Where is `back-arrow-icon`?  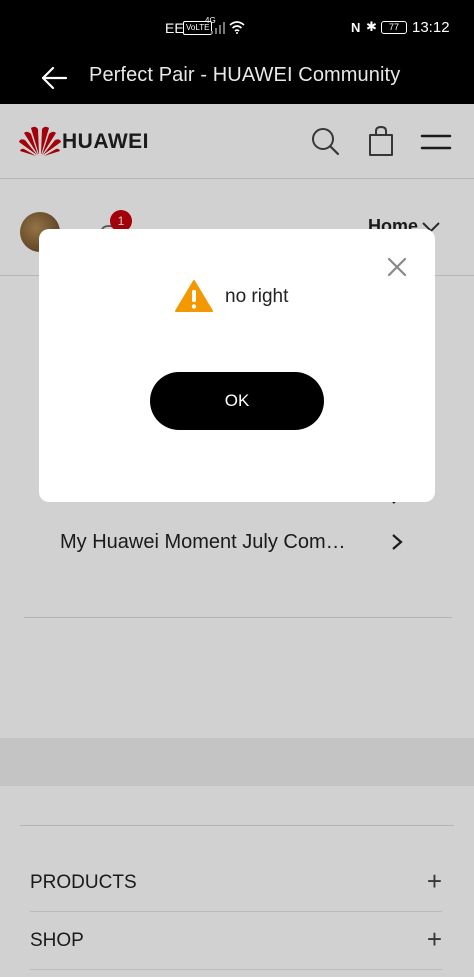
back-arrow-icon is located at coordinates (54, 78).